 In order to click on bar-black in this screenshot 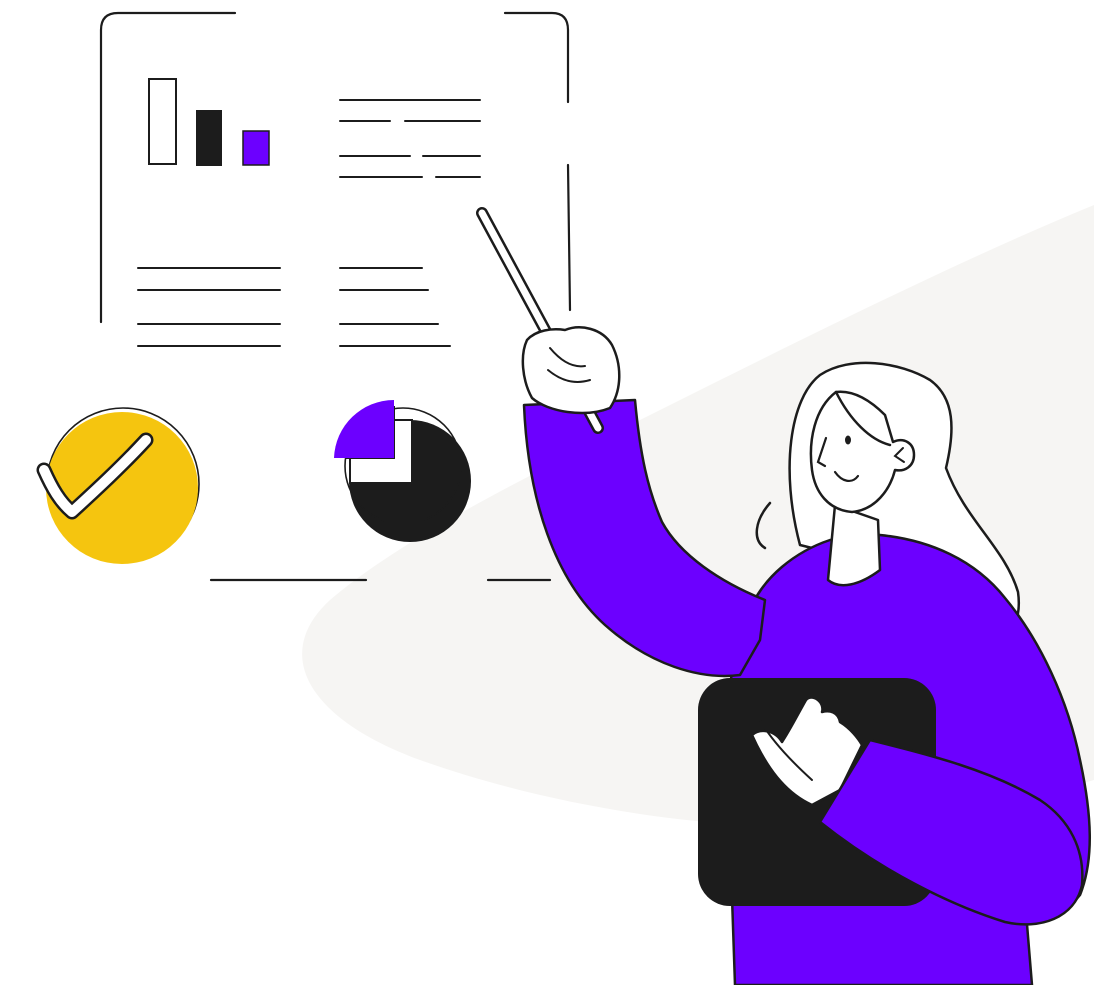, I will do `click(209, 138)`.